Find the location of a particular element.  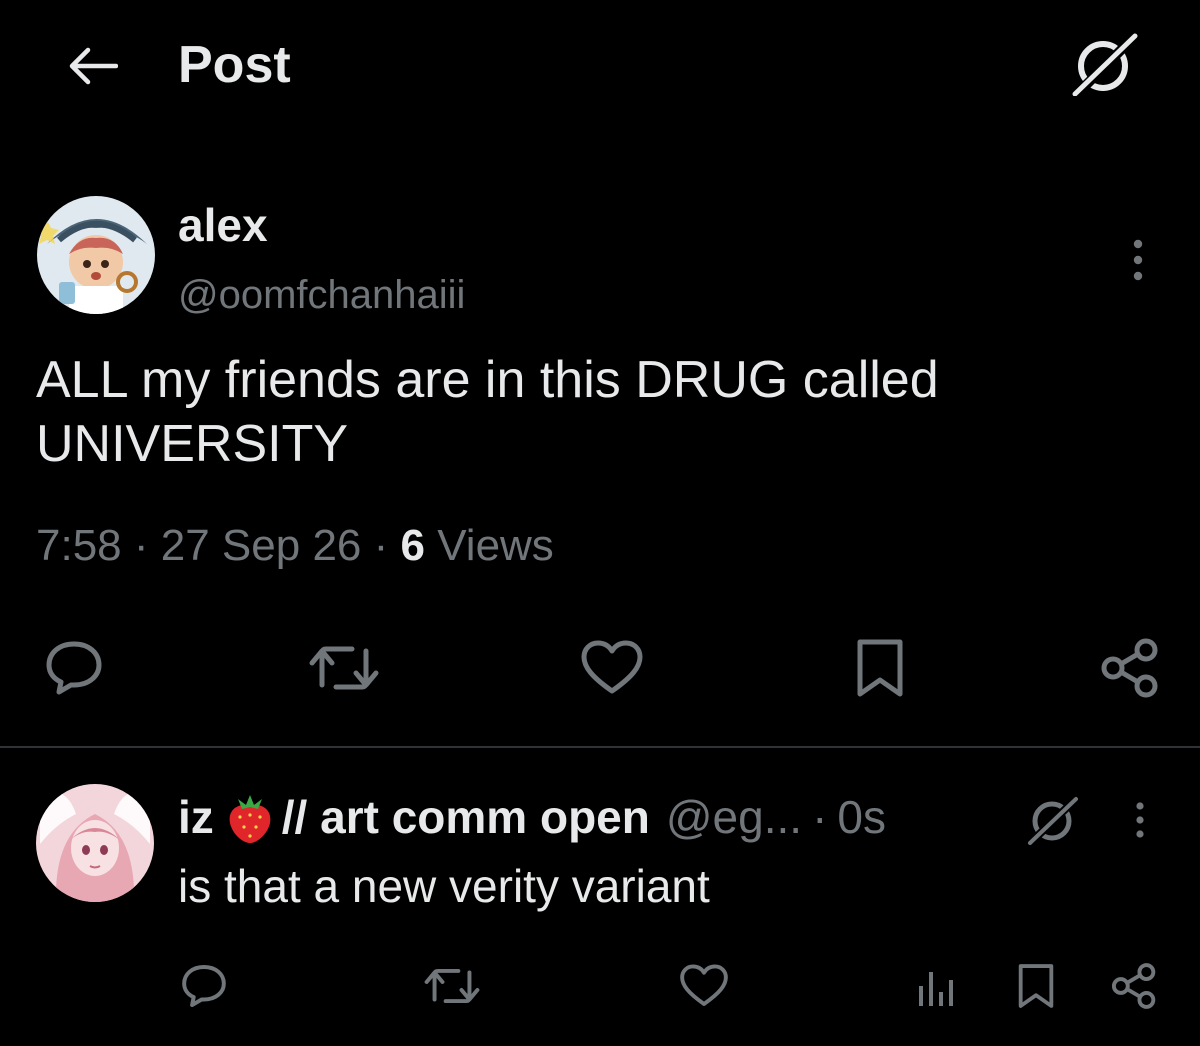

post-meta: 7:58 · 27 Sep 26 · 6 Views is located at coordinates (295, 546).